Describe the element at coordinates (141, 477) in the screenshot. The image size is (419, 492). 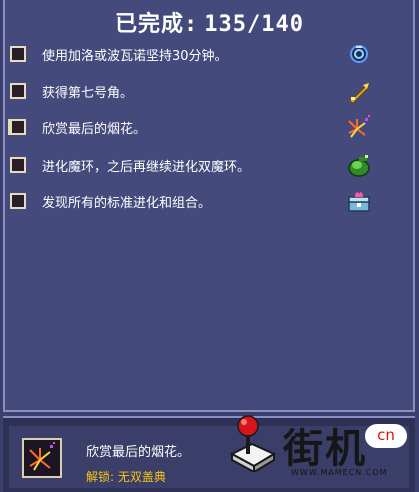
I see `unlock-value: 无双盖典` at that location.